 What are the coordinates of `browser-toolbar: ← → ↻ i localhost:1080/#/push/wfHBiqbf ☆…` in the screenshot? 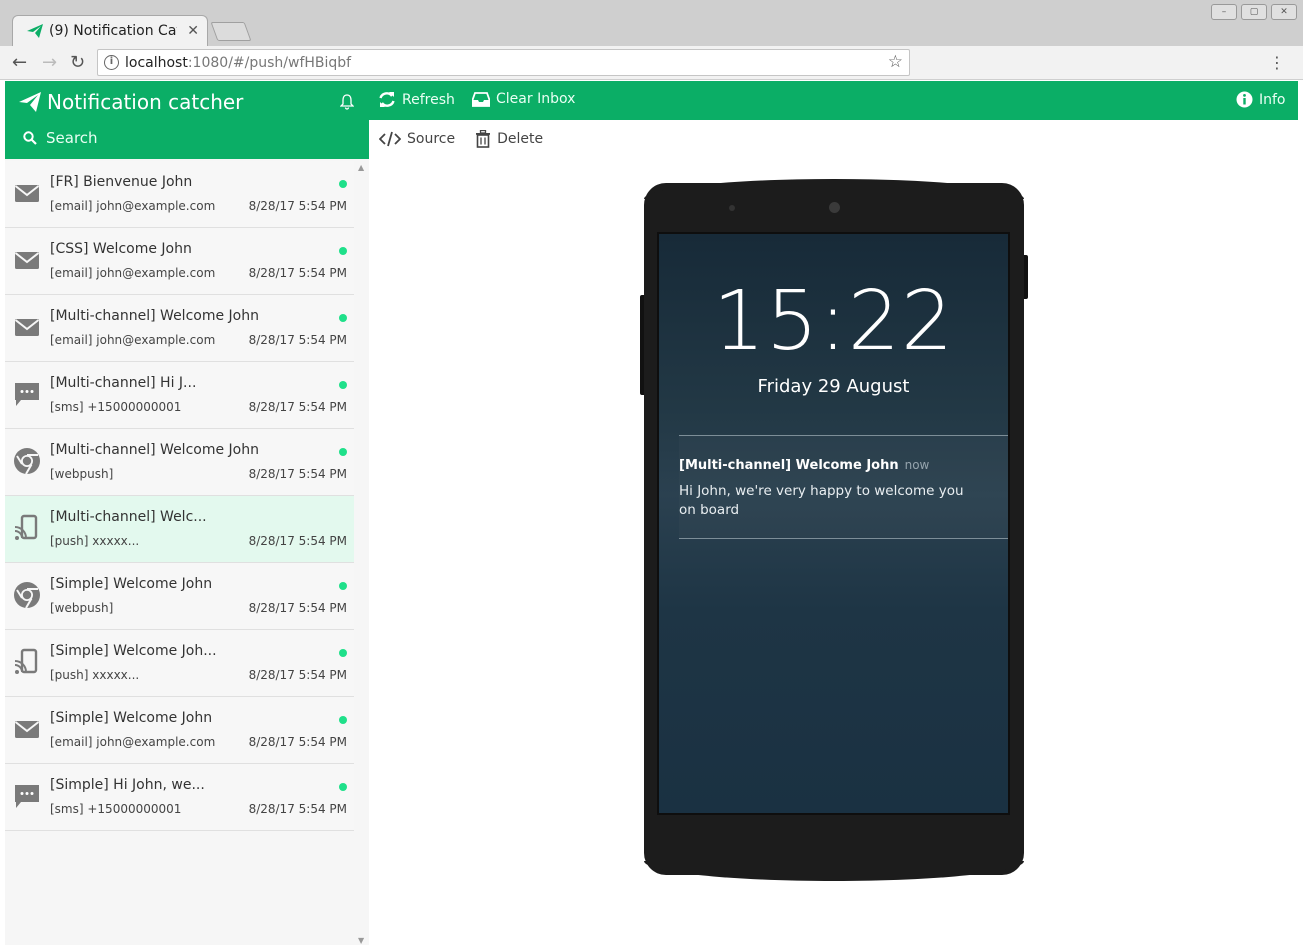 It's located at (651, 63).